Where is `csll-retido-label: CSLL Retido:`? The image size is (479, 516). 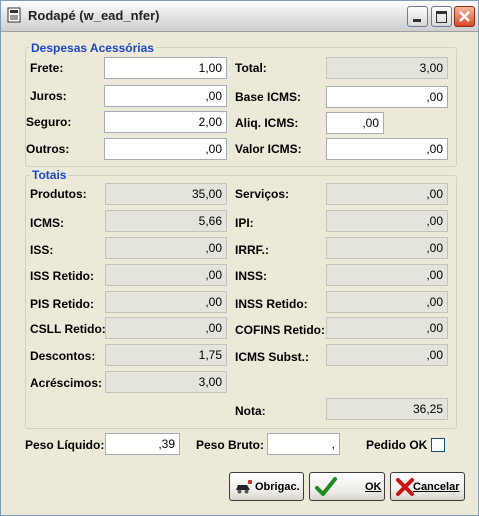 csll-retido-label: CSLL Retido: is located at coordinates (68, 329).